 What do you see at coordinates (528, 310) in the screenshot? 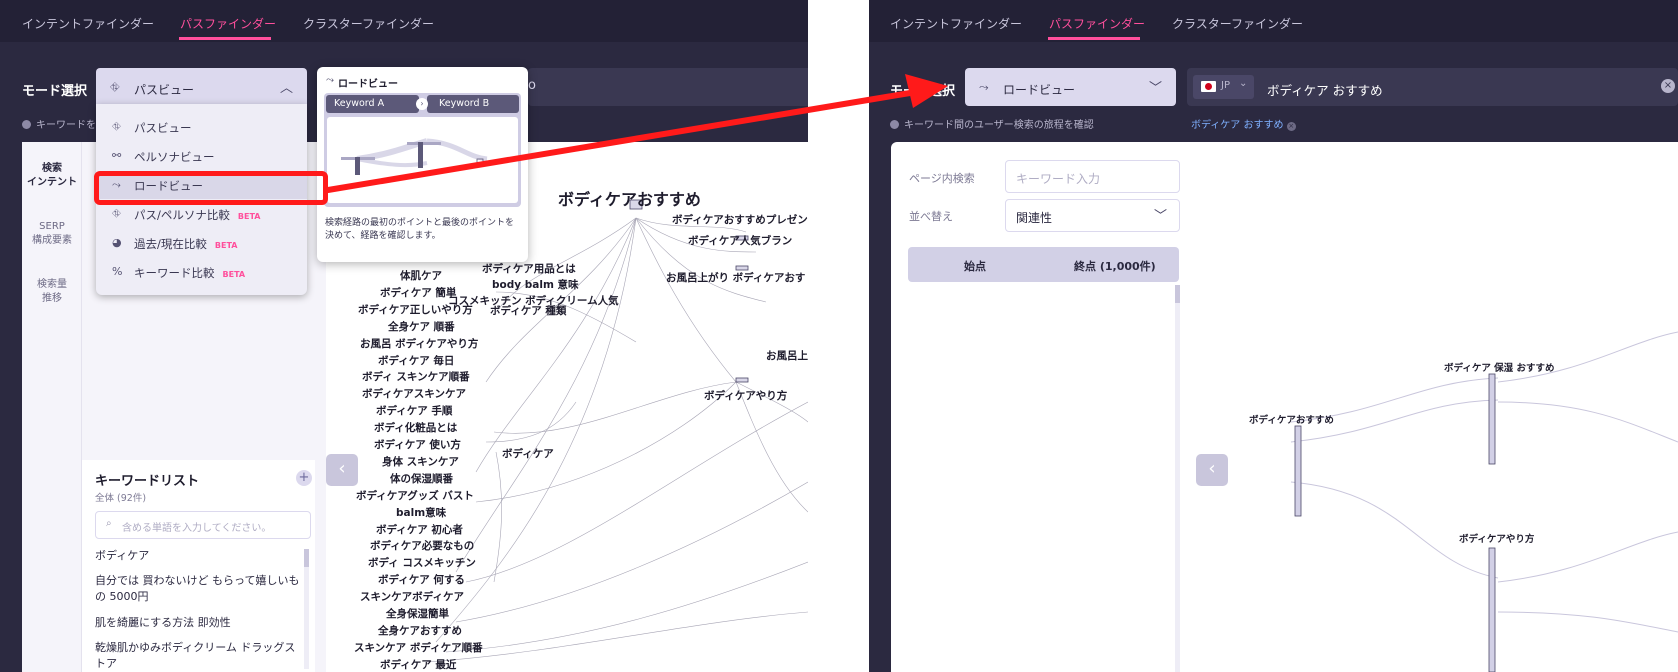
I see `graph-node-label: ボディケア 種類` at bounding box center [528, 310].